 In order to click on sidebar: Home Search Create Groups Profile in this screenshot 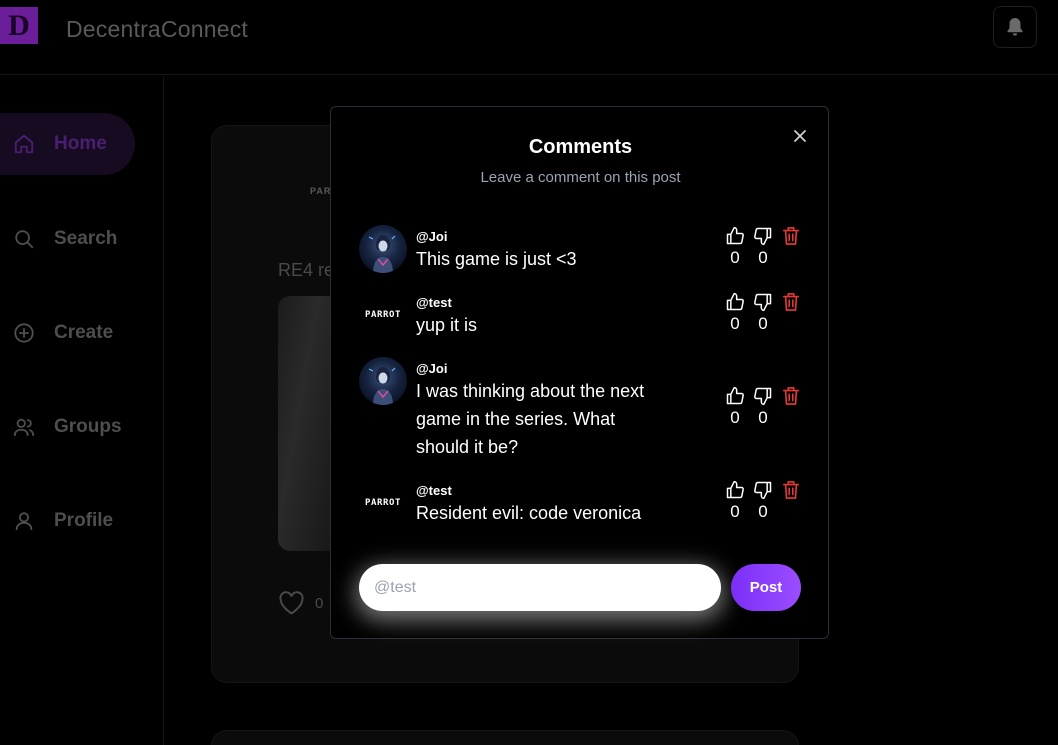, I will do `click(82, 410)`.